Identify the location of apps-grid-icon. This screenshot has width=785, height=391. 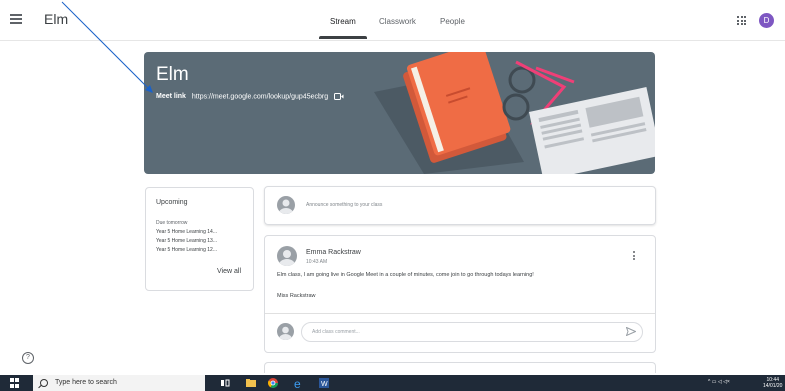
(741, 20).